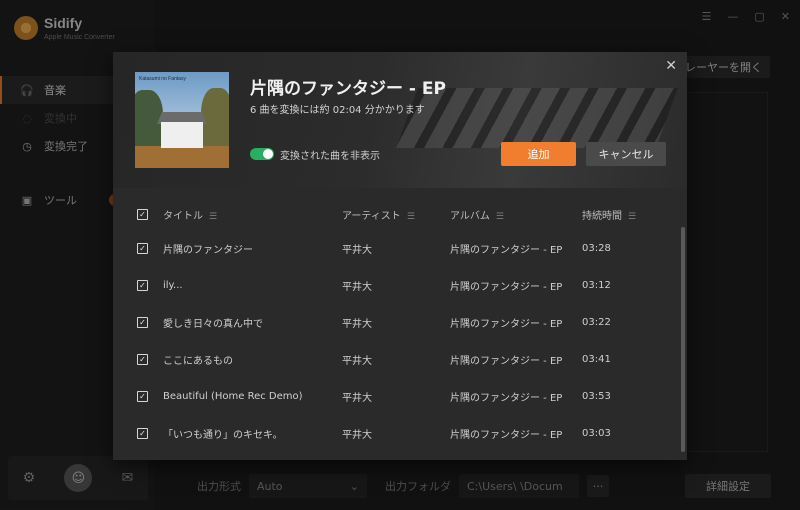 The width and height of the screenshot is (800, 510). I want to click on column-artist-header: アーティスト ☰, so click(378, 214).